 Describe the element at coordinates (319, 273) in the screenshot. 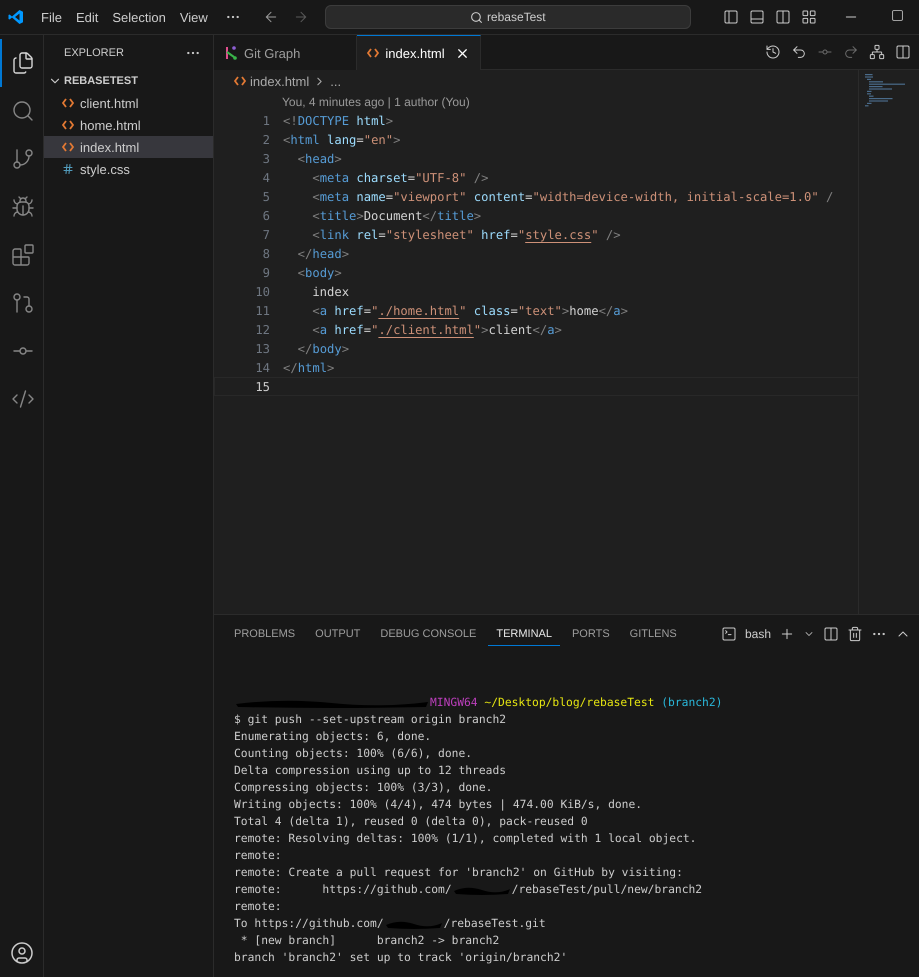

I see `code-line: <body>` at that location.